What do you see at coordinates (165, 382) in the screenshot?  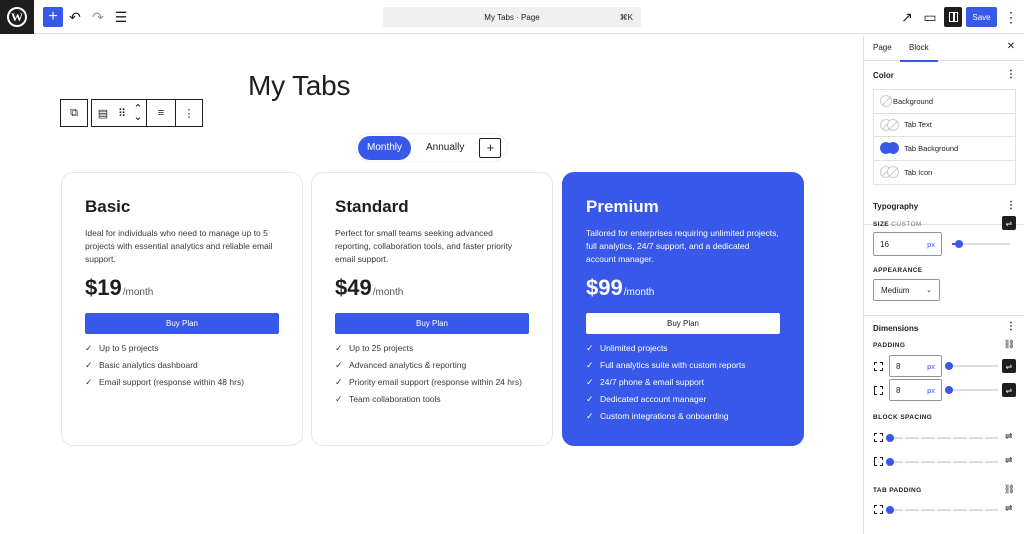 I see `list-item: ✓ Email support (response within 48 hrs)` at bounding box center [165, 382].